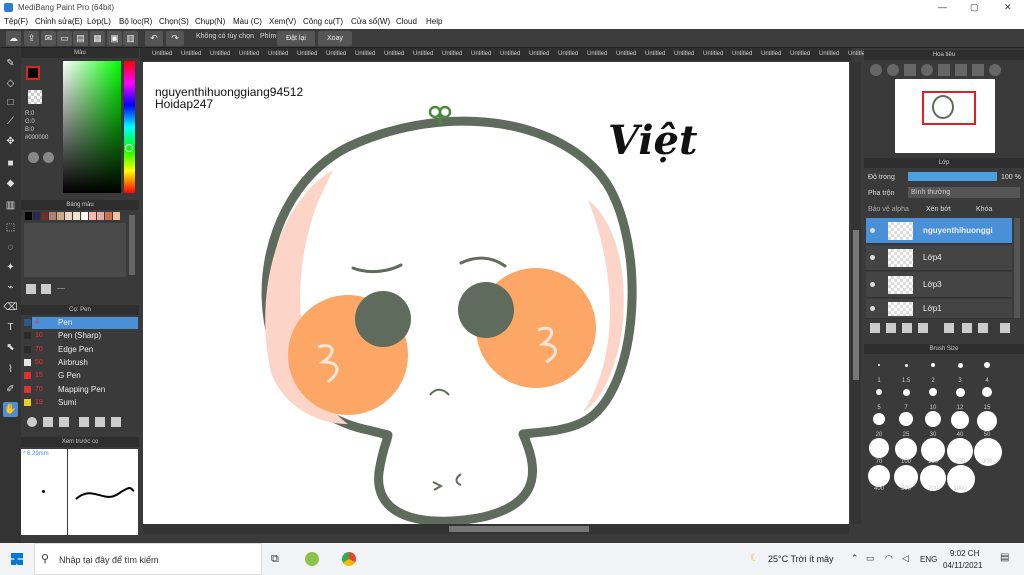  What do you see at coordinates (952, 176) in the screenshot?
I see `opacity-slider` at bounding box center [952, 176].